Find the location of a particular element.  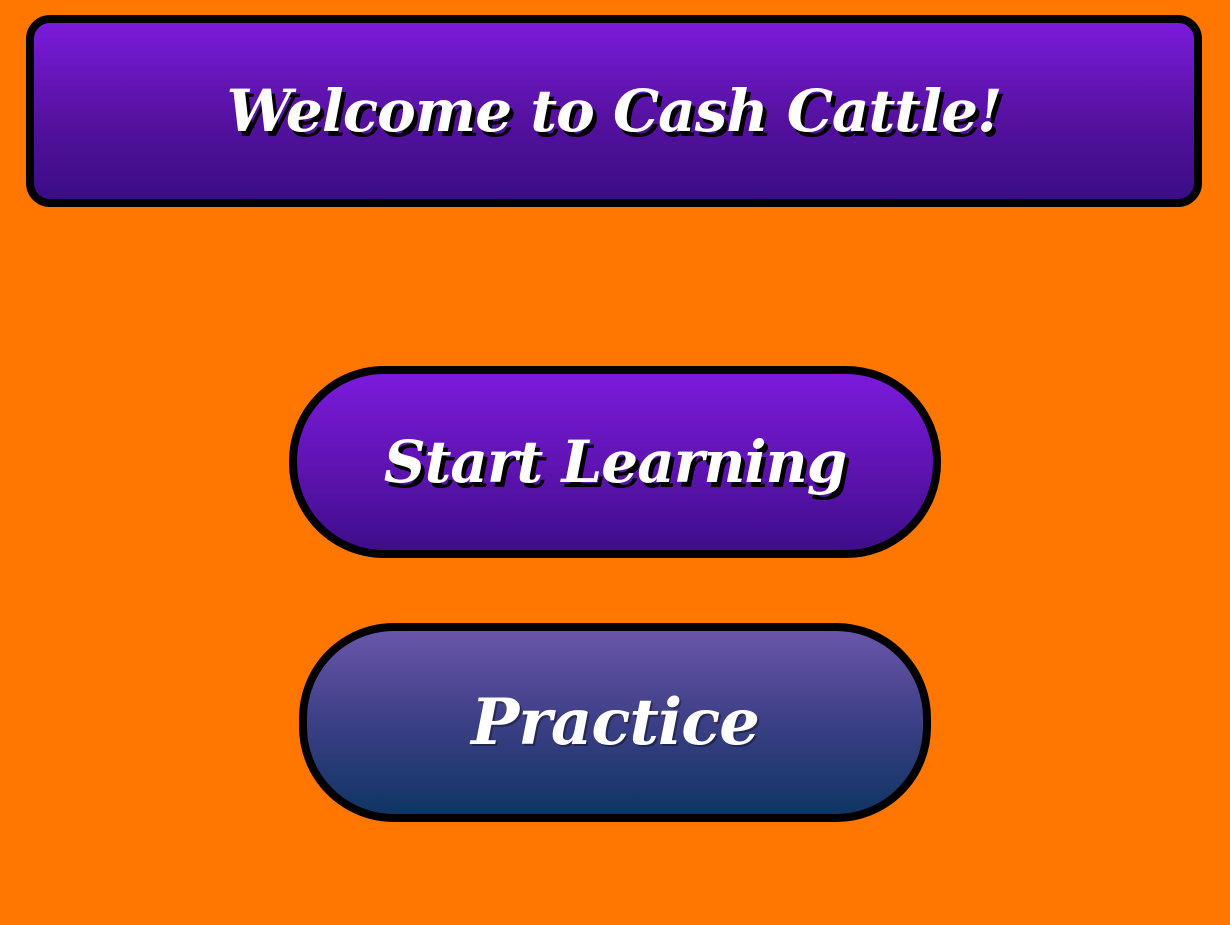

practice-label: Practice is located at coordinates (615, 722).